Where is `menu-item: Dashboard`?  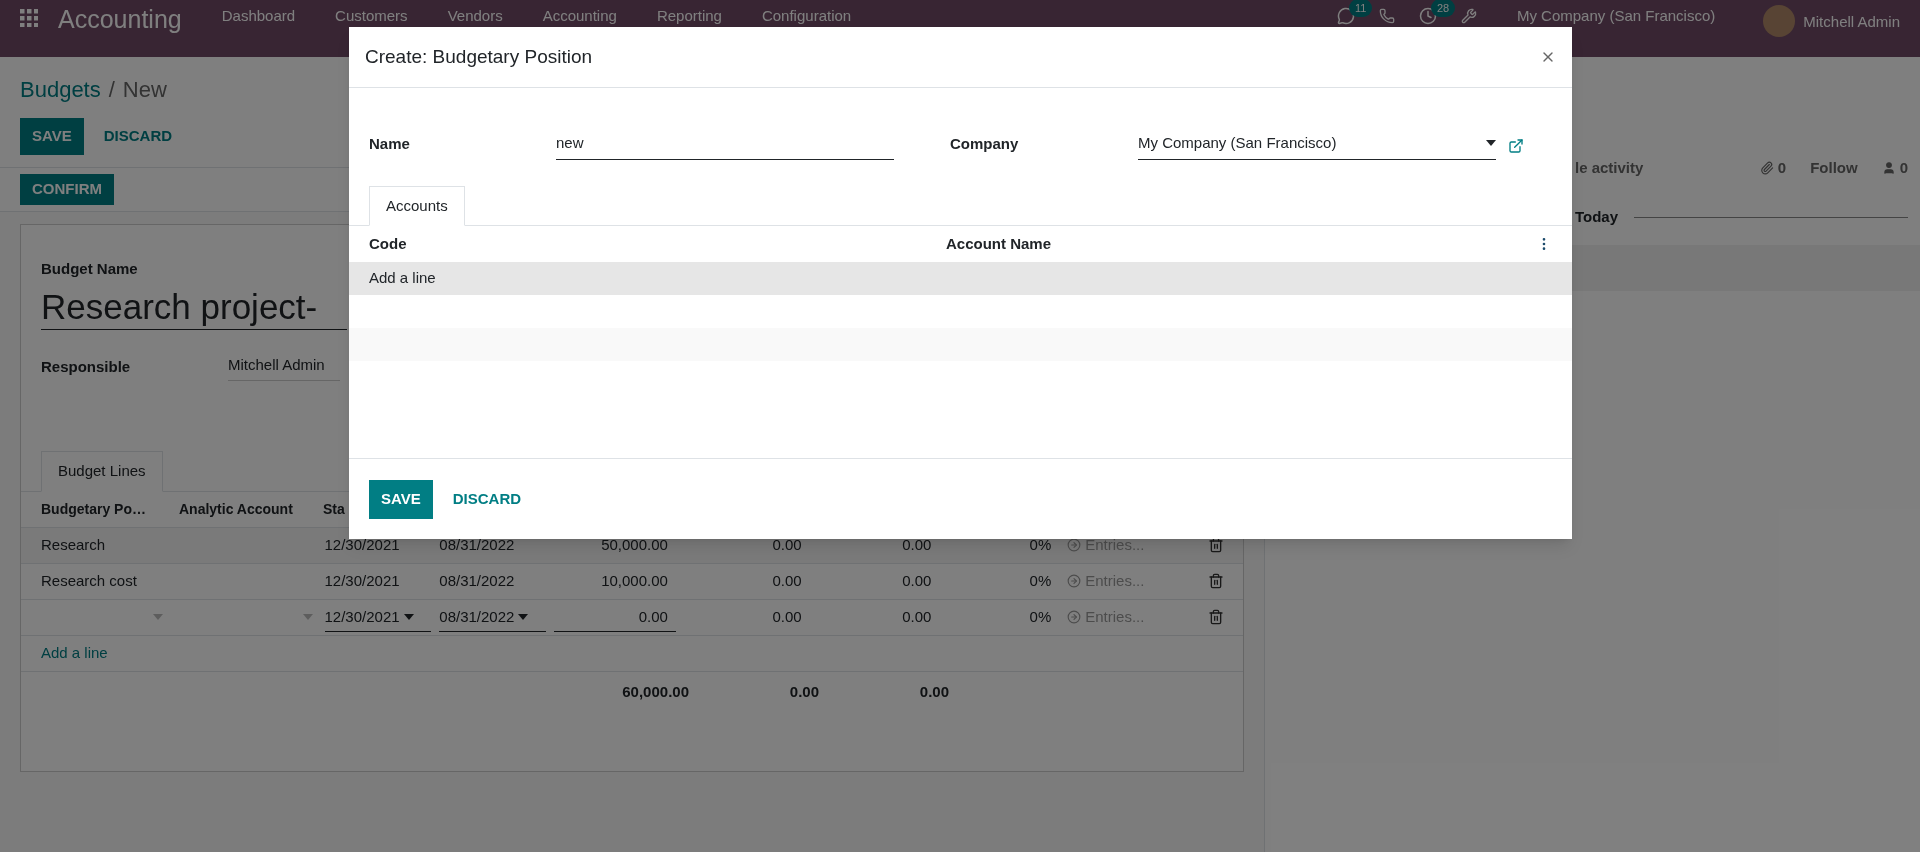
menu-item: Dashboard is located at coordinates (258, 16).